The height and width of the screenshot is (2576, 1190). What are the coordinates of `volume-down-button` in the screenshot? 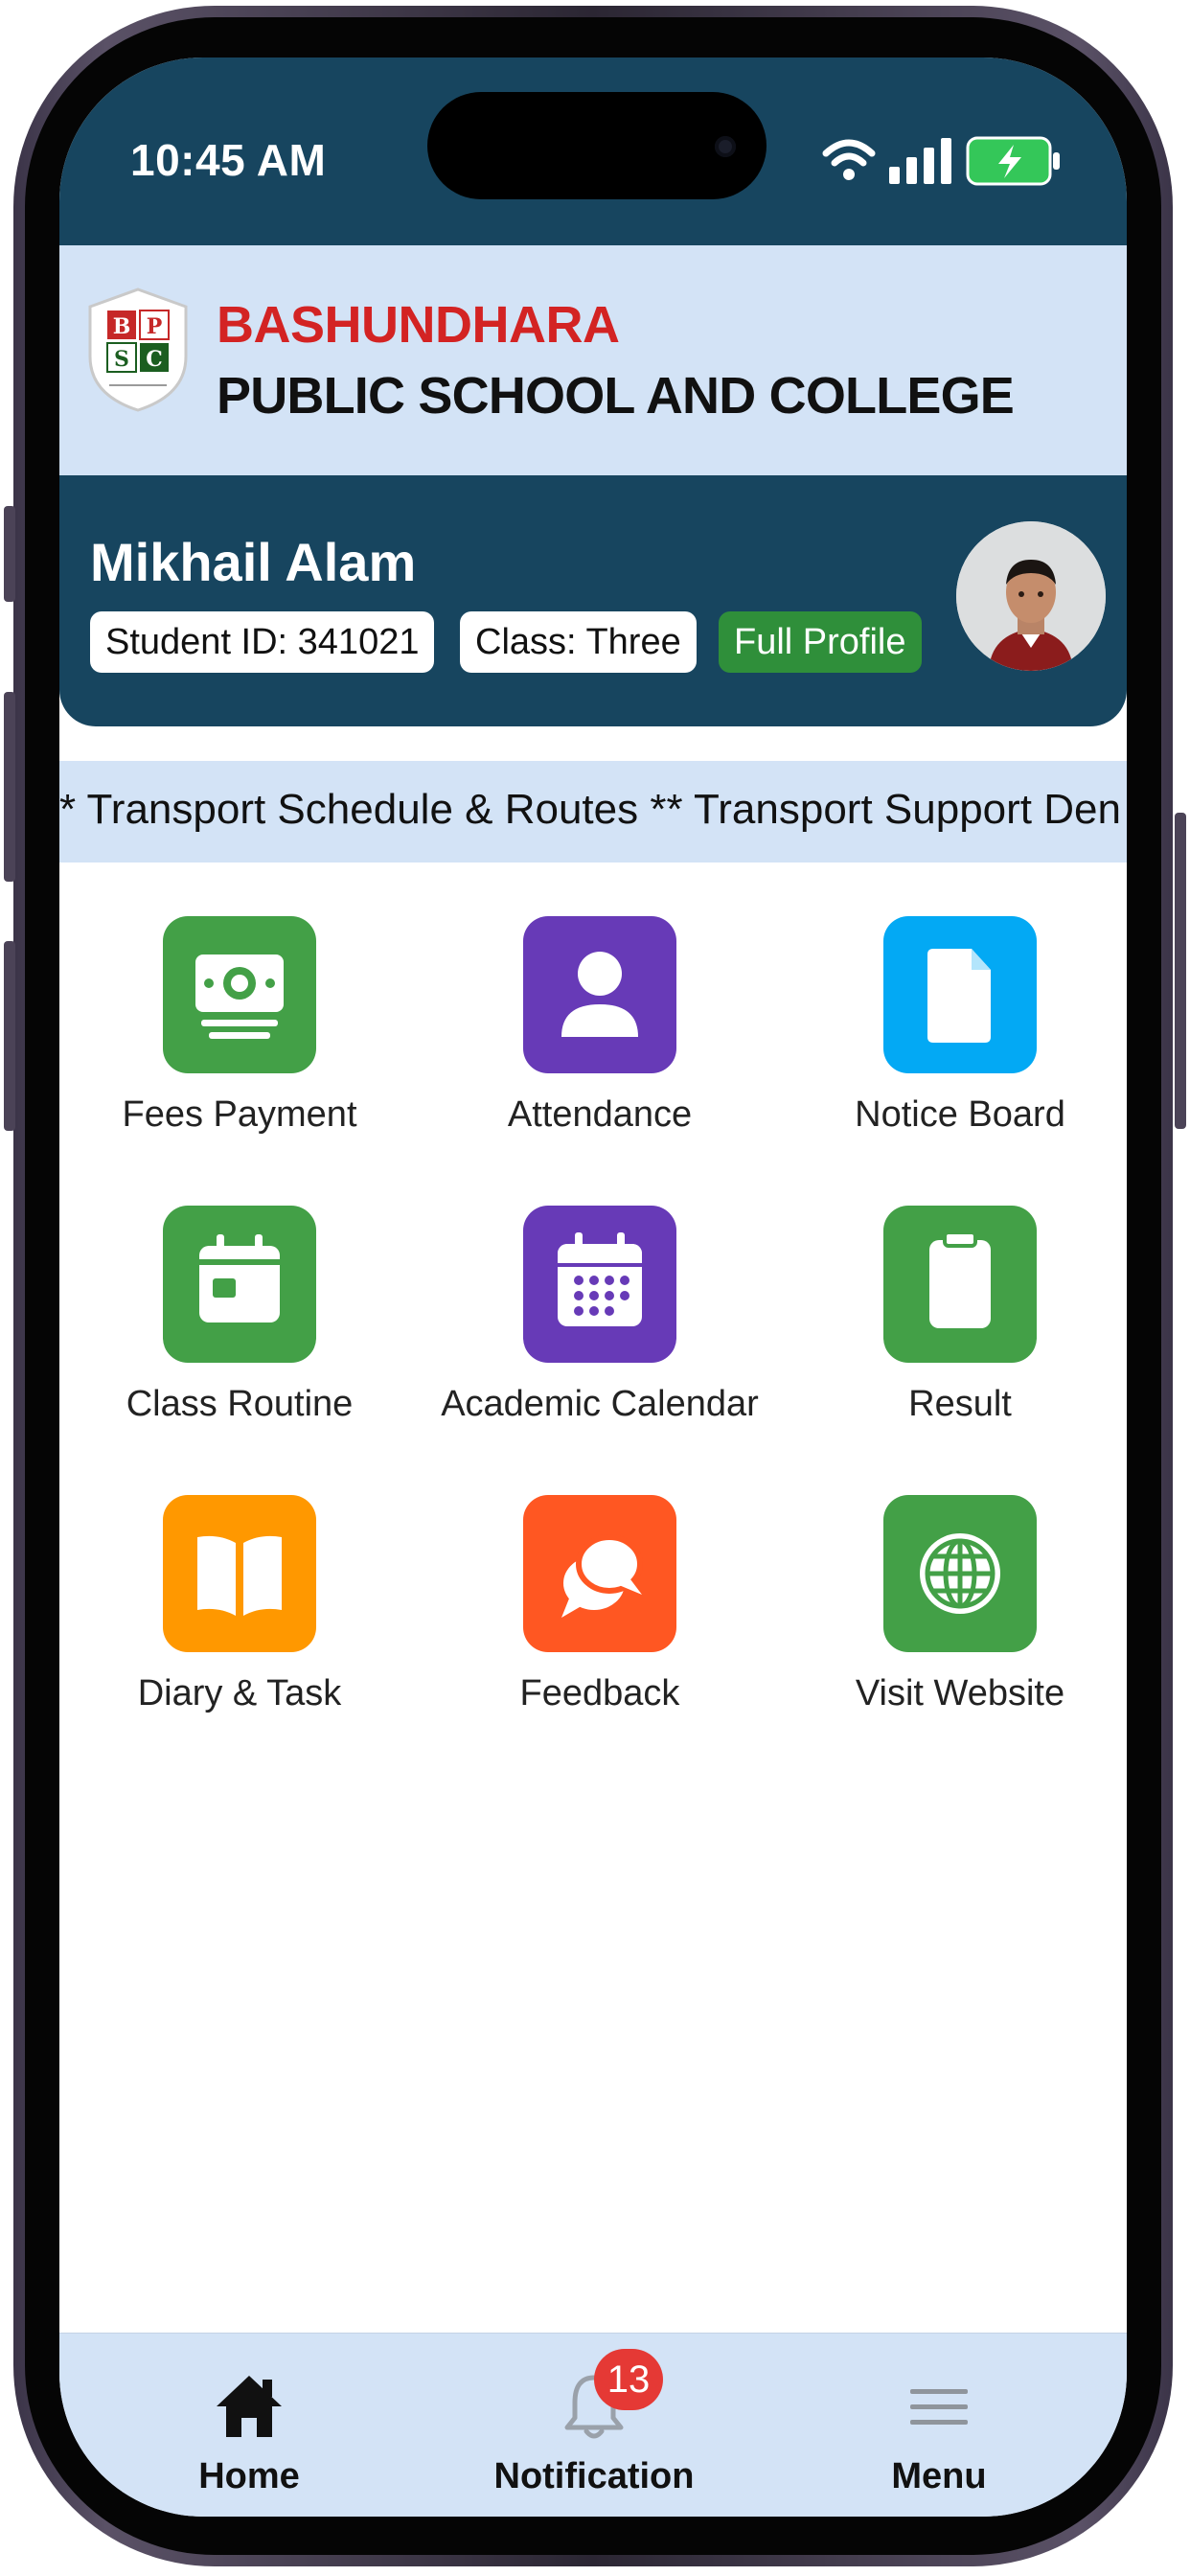 It's located at (9, 1036).